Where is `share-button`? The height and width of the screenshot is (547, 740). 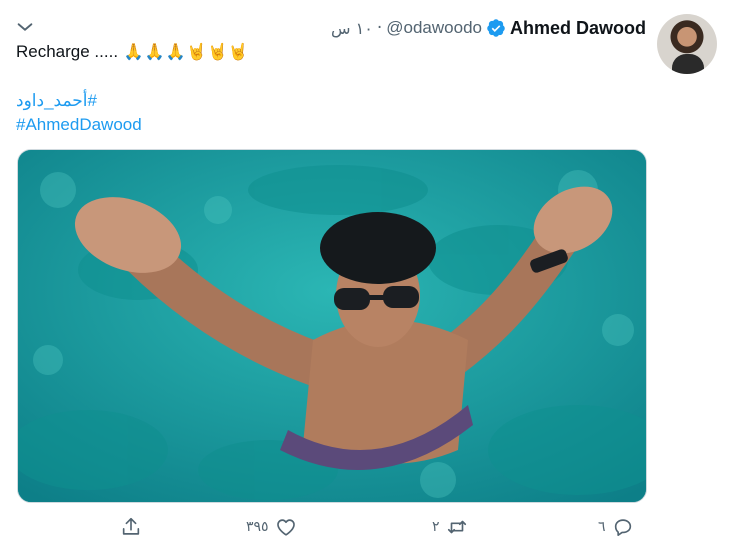 share-button is located at coordinates (131, 527).